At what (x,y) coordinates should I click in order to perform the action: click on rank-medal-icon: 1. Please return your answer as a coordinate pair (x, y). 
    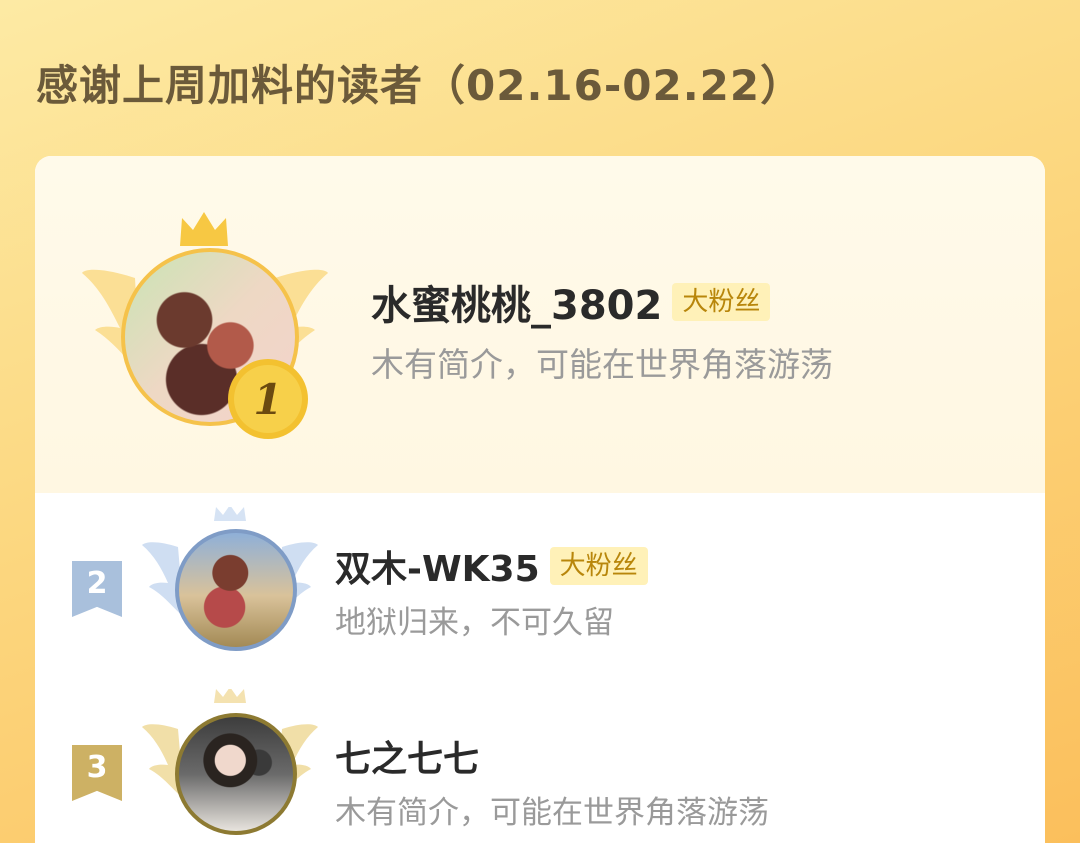
    Looking at the image, I should click on (268, 399).